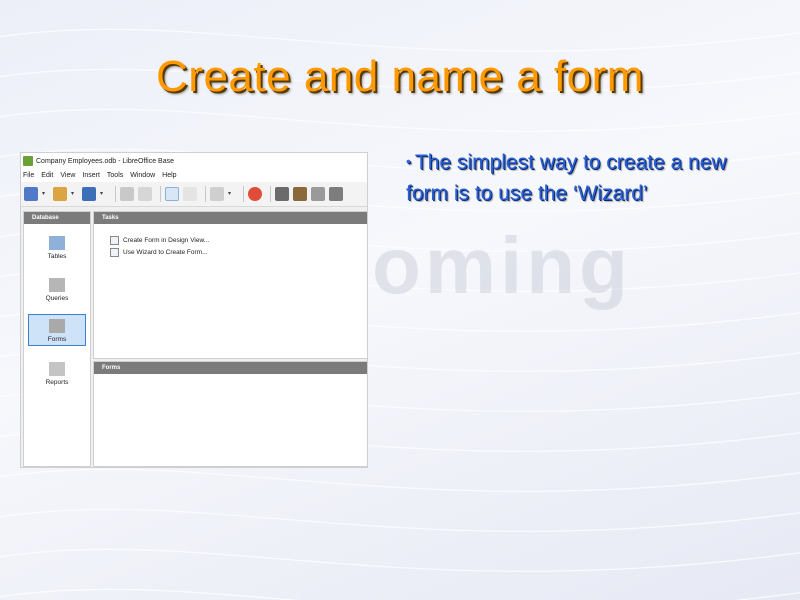 This screenshot has height=600, width=800. What do you see at coordinates (103, 194) in the screenshot?
I see `save-dropdown-icon: ▾` at bounding box center [103, 194].